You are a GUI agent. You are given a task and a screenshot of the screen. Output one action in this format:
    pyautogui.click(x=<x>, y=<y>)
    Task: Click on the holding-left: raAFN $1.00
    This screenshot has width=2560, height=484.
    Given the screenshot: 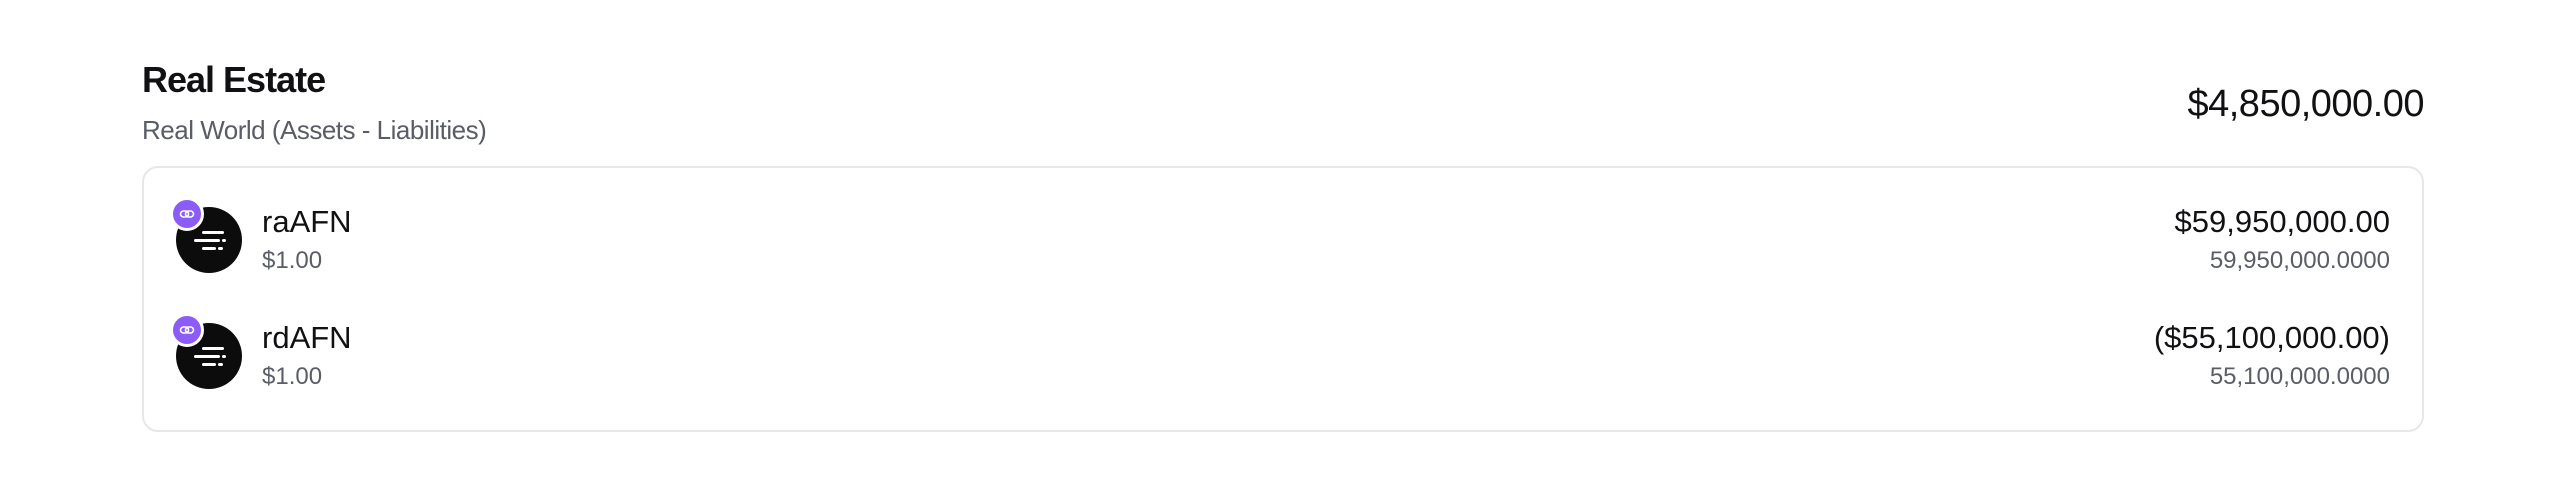 What is the action you would take?
    pyautogui.click(x=261, y=237)
    